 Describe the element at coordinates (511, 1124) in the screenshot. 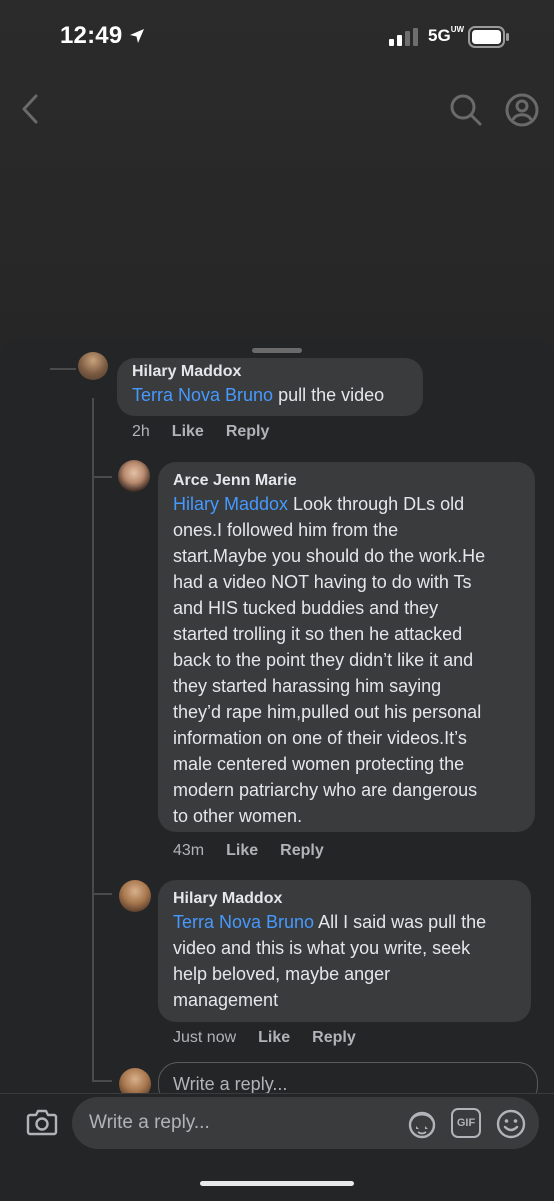

I see `emoji-icon` at that location.